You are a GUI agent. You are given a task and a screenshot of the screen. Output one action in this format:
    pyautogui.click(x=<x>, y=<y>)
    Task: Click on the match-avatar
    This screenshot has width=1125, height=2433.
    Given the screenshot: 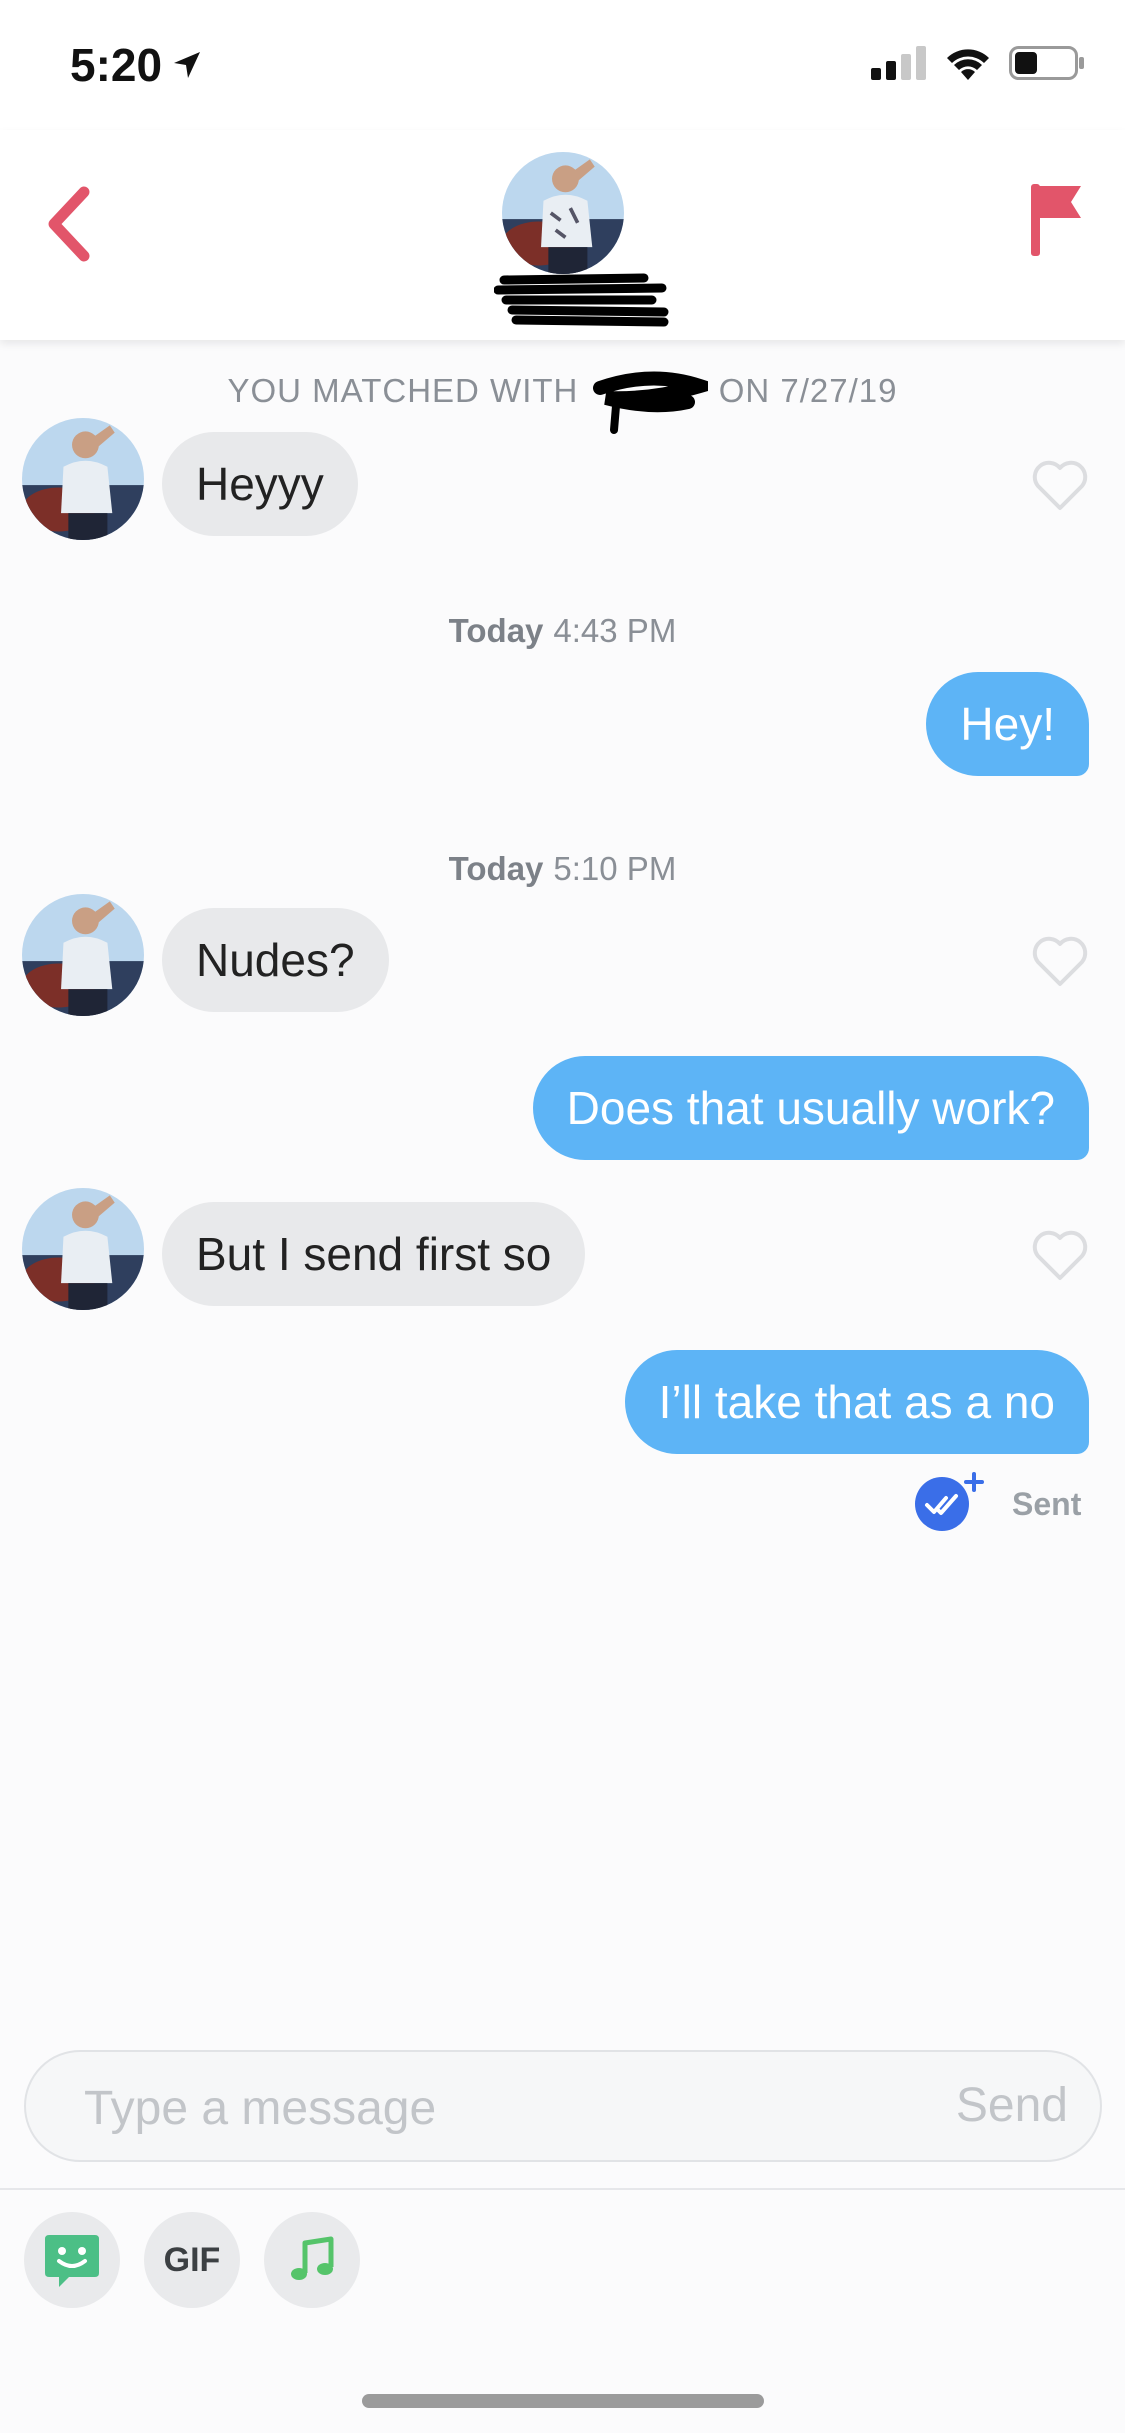 What is the action you would take?
    pyautogui.click(x=563, y=213)
    